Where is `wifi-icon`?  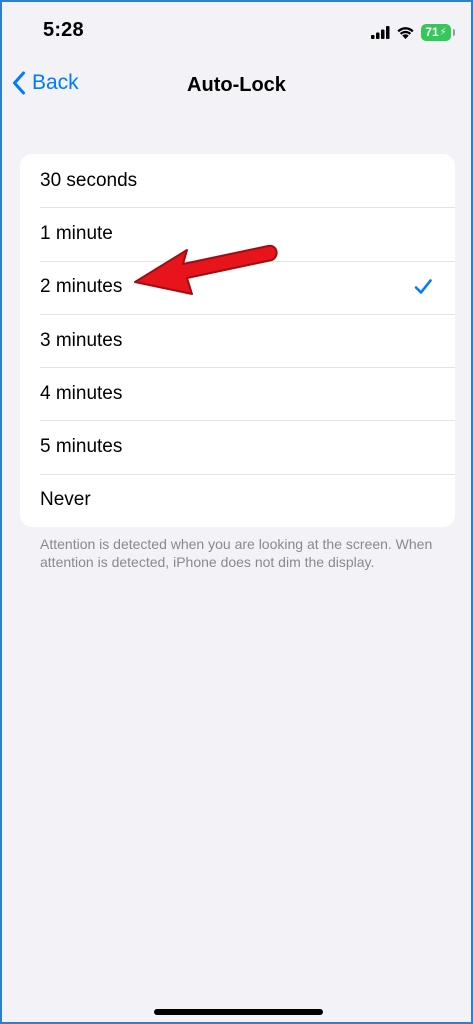 wifi-icon is located at coordinates (405, 33).